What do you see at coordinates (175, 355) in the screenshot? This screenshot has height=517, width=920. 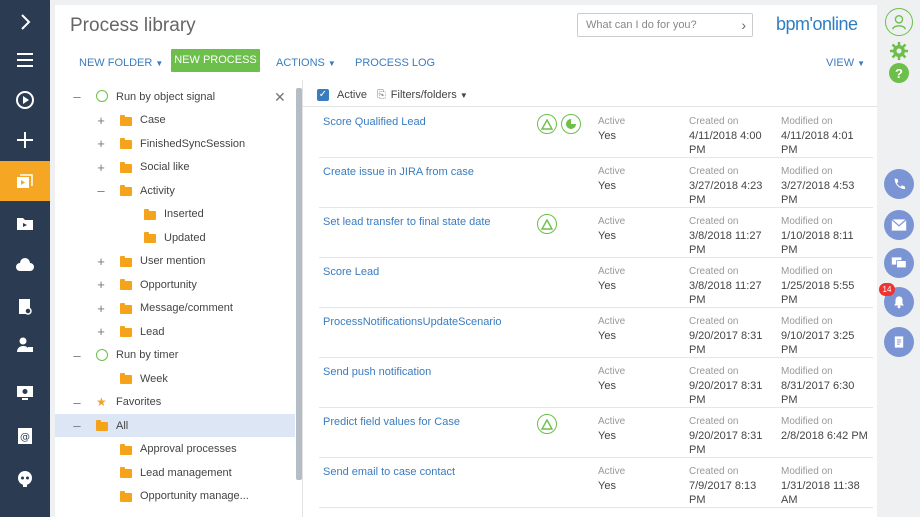 I see `tree-item: – Run by timer` at bounding box center [175, 355].